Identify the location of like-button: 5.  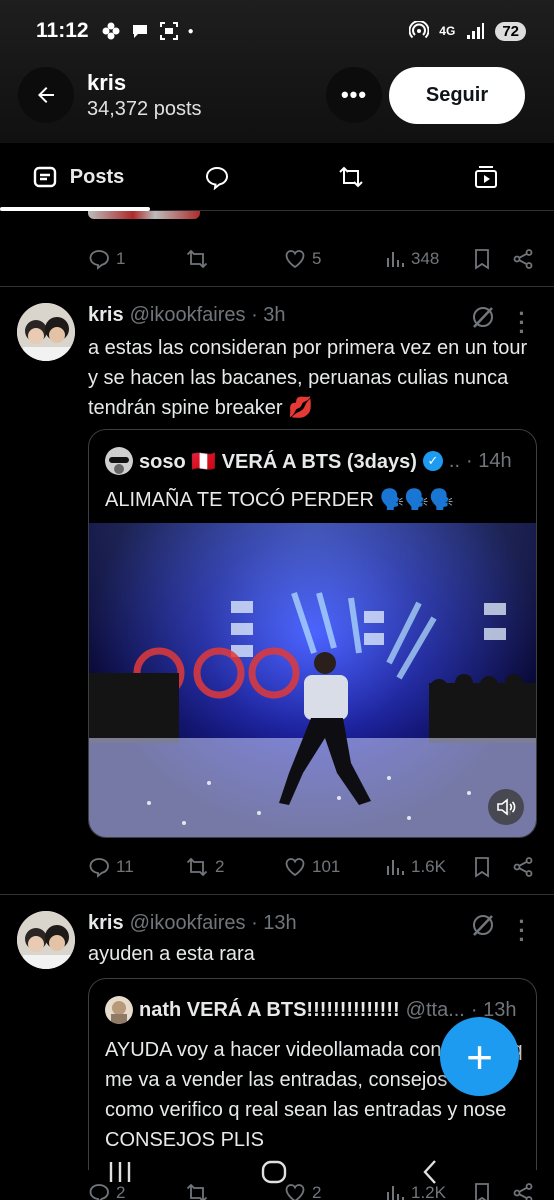
(302, 259).